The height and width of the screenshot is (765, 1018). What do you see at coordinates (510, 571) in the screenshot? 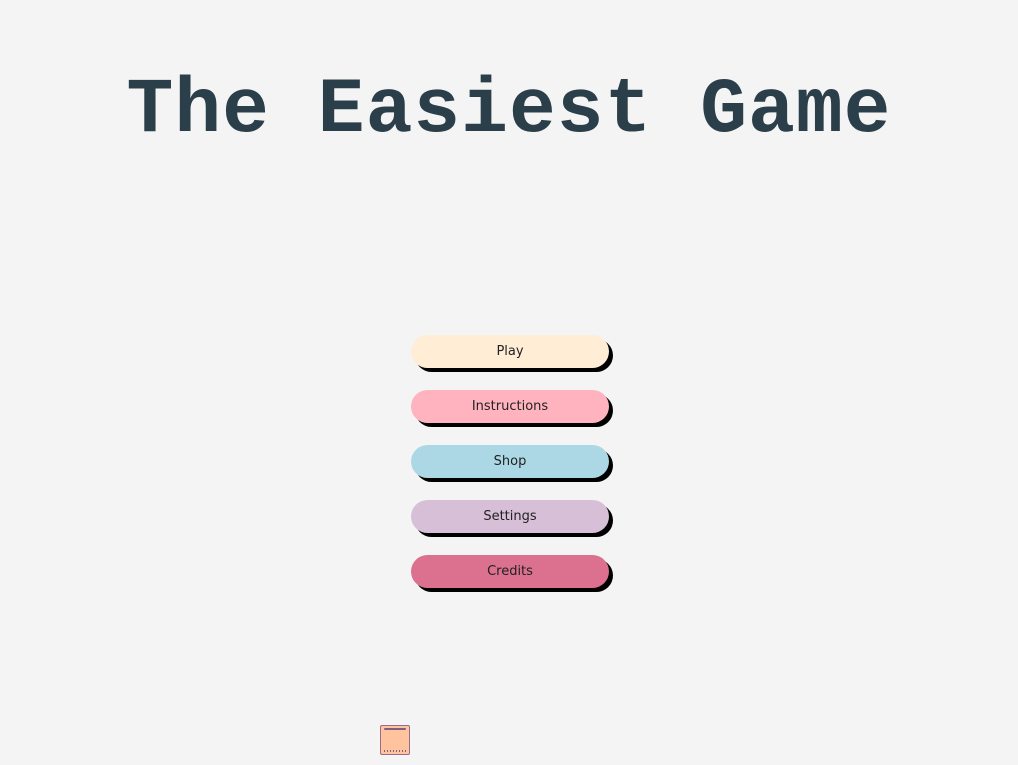
I see `credits-button: Credits` at bounding box center [510, 571].